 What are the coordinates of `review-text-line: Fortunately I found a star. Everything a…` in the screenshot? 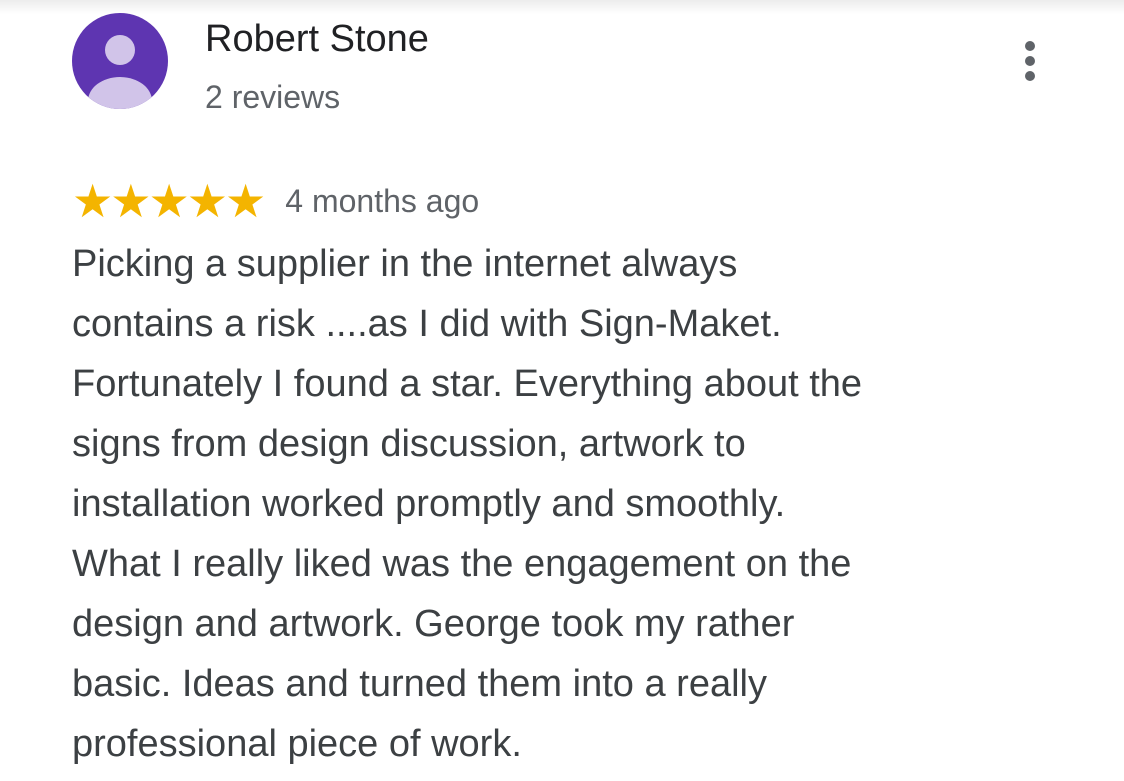 It's located at (467, 384).